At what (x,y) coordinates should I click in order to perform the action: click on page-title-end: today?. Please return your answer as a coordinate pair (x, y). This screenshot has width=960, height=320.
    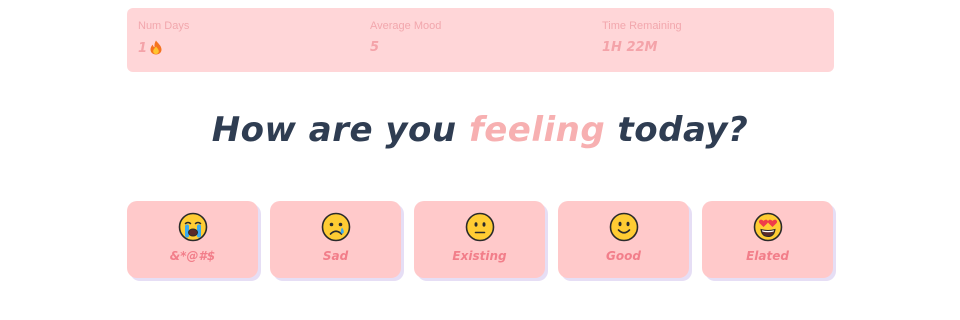
    Looking at the image, I should click on (677, 130).